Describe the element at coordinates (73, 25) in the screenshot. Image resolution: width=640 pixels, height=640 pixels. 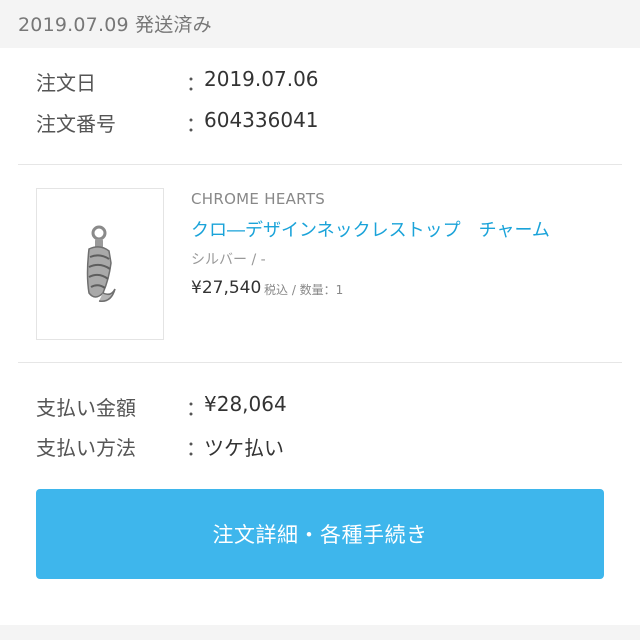
I see `shipping-date: 2019.07.09` at that location.